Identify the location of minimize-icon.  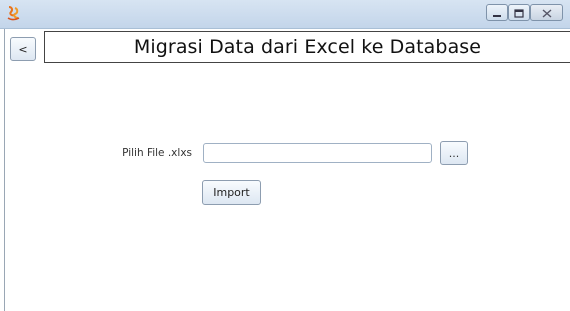
(497, 12).